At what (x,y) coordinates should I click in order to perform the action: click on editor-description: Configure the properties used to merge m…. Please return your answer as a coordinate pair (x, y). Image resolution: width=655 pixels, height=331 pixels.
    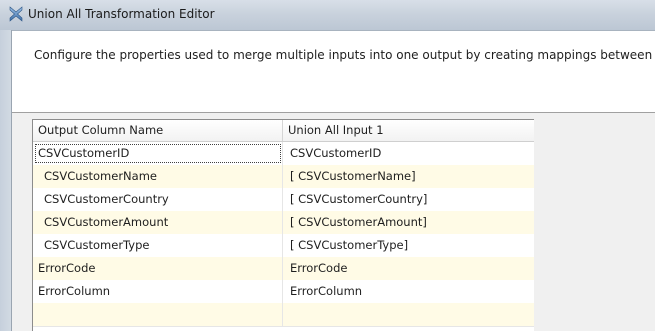
    Looking at the image, I should click on (344, 55).